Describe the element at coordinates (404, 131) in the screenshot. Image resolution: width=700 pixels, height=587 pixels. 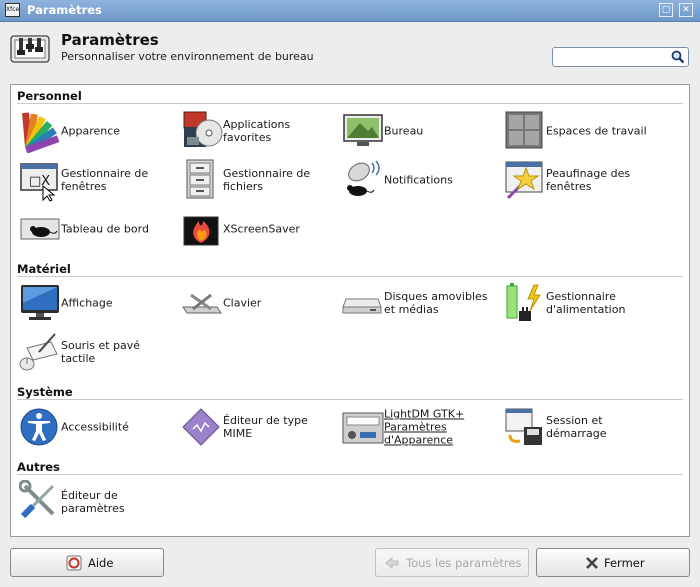
I see `item-label: Bureau` at that location.